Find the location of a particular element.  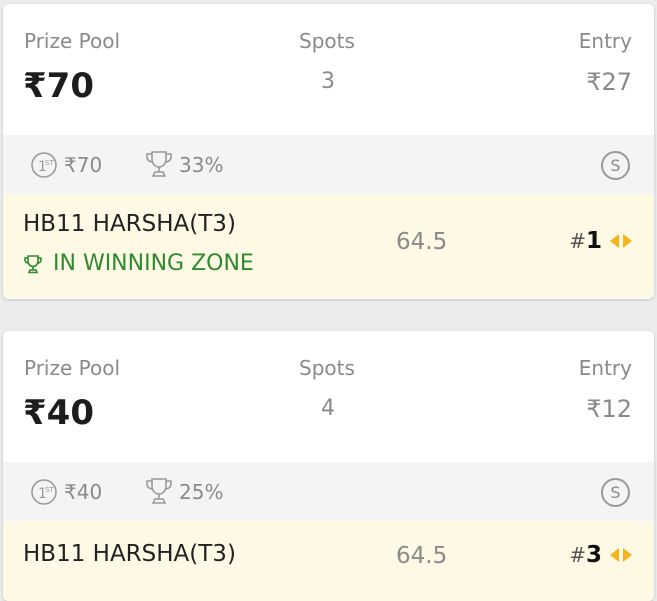

winning-zone-status: IN WINNING ZONE is located at coordinates (138, 263).